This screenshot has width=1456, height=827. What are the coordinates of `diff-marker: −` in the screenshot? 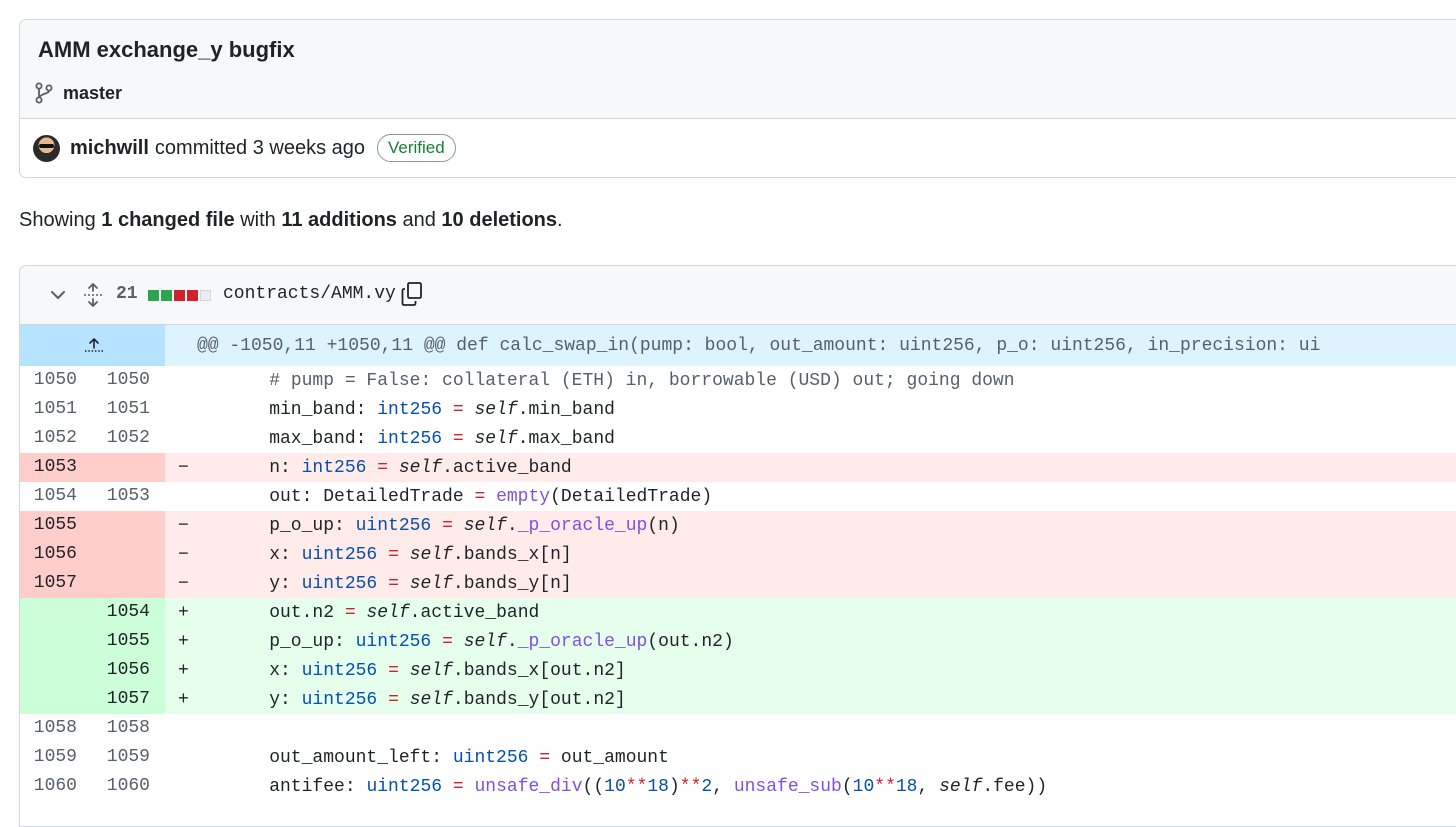 It's located at (183, 583).